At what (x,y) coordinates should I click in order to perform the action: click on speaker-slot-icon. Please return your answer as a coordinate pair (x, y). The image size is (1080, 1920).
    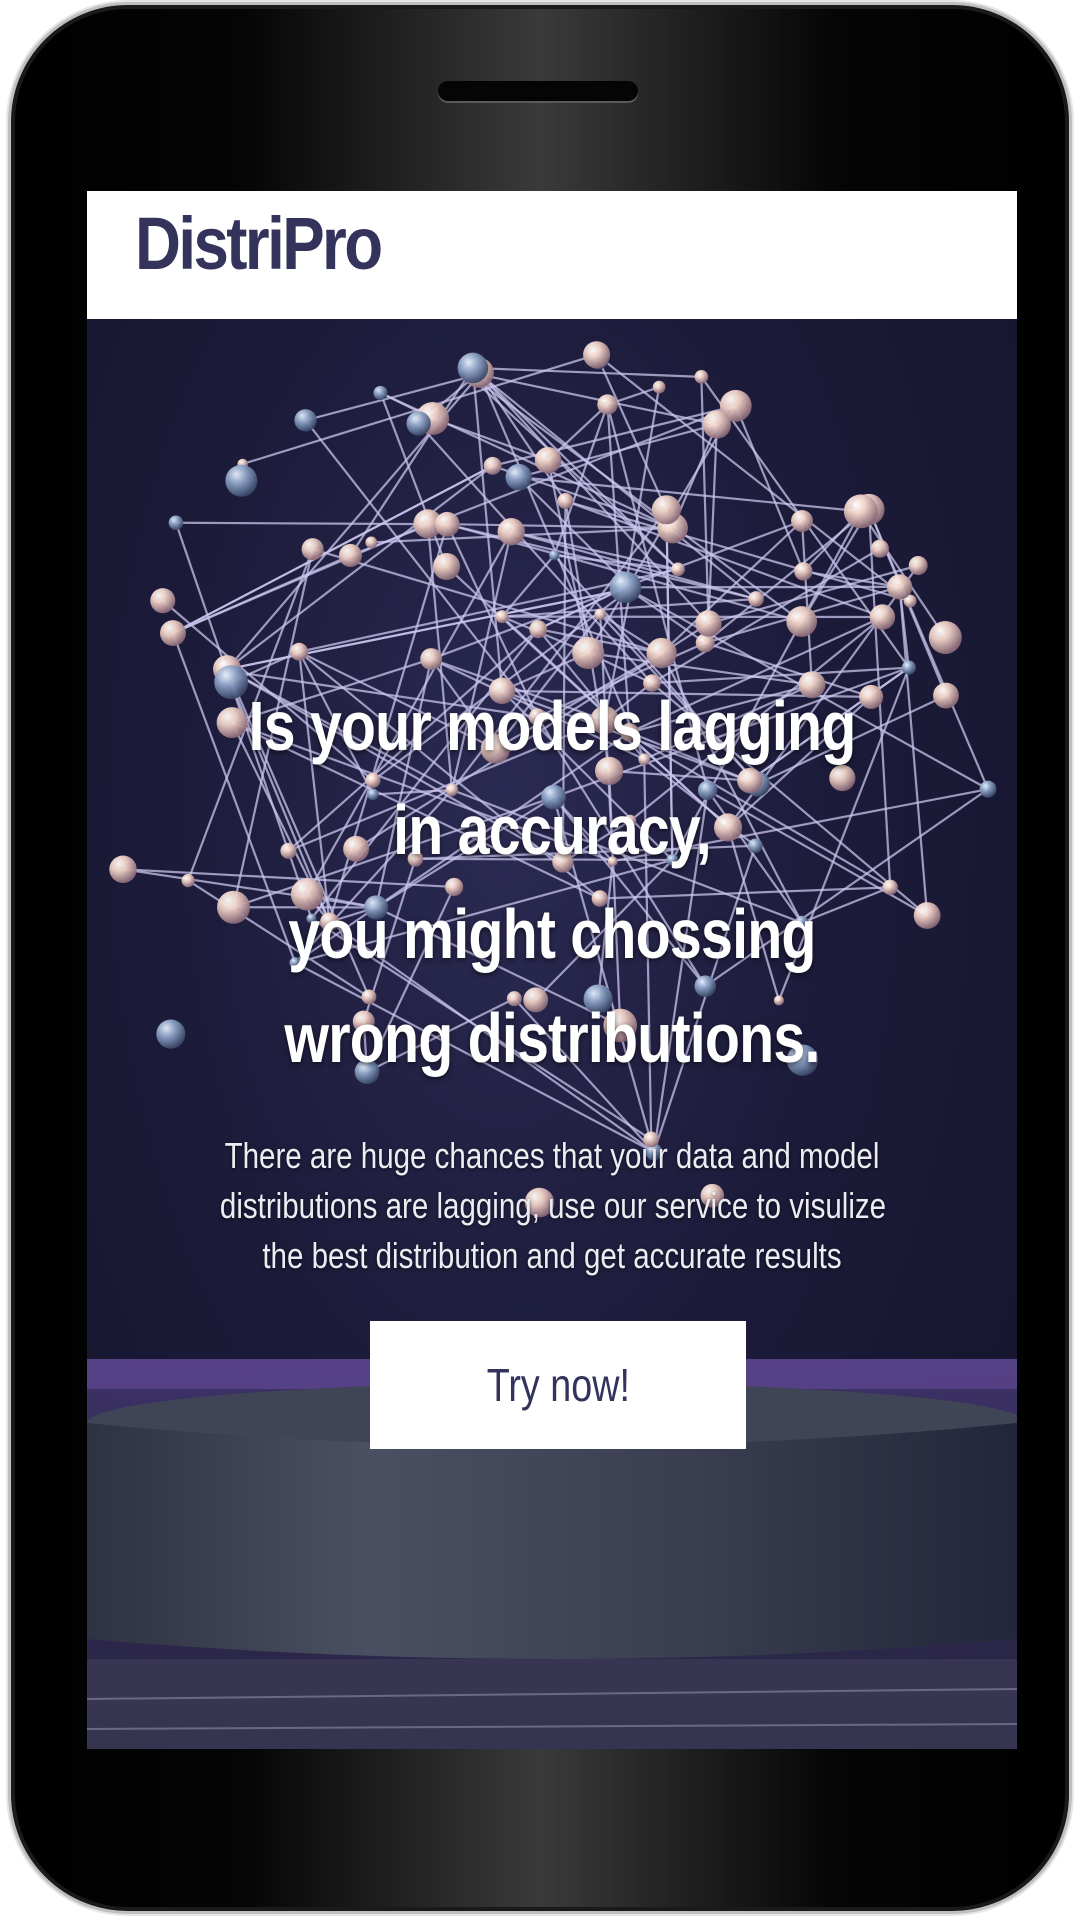
    Looking at the image, I should click on (538, 91).